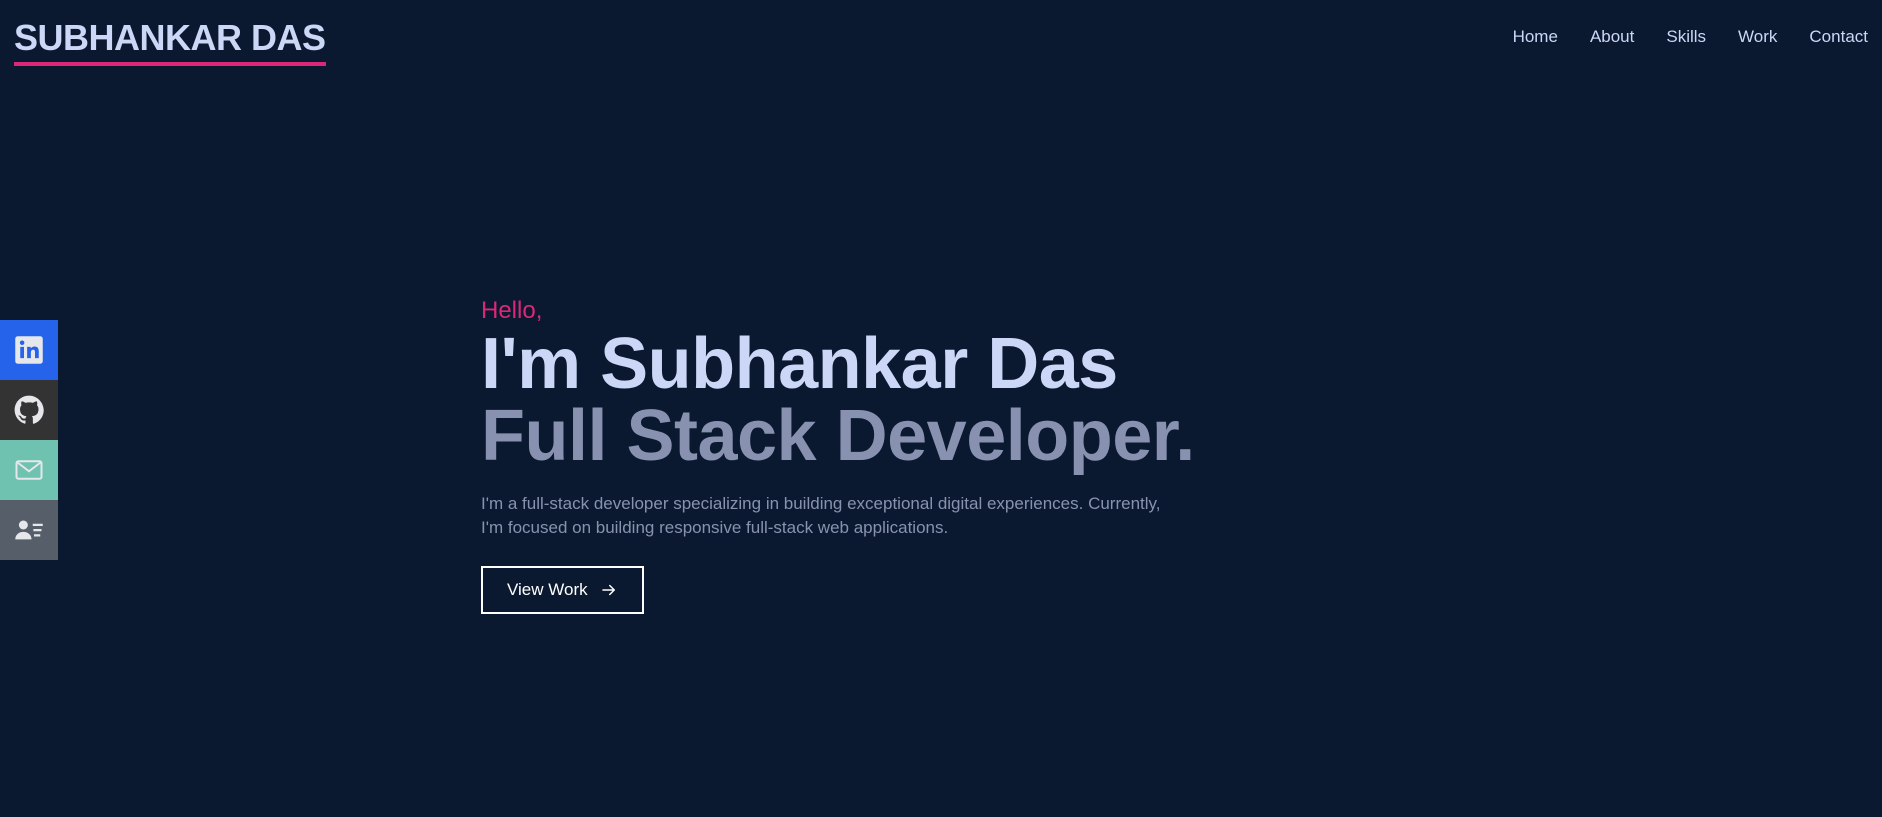  What do you see at coordinates (1612, 37) in the screenshot?
I see `nav-about-link: About` at bounding box center [1612, 37].